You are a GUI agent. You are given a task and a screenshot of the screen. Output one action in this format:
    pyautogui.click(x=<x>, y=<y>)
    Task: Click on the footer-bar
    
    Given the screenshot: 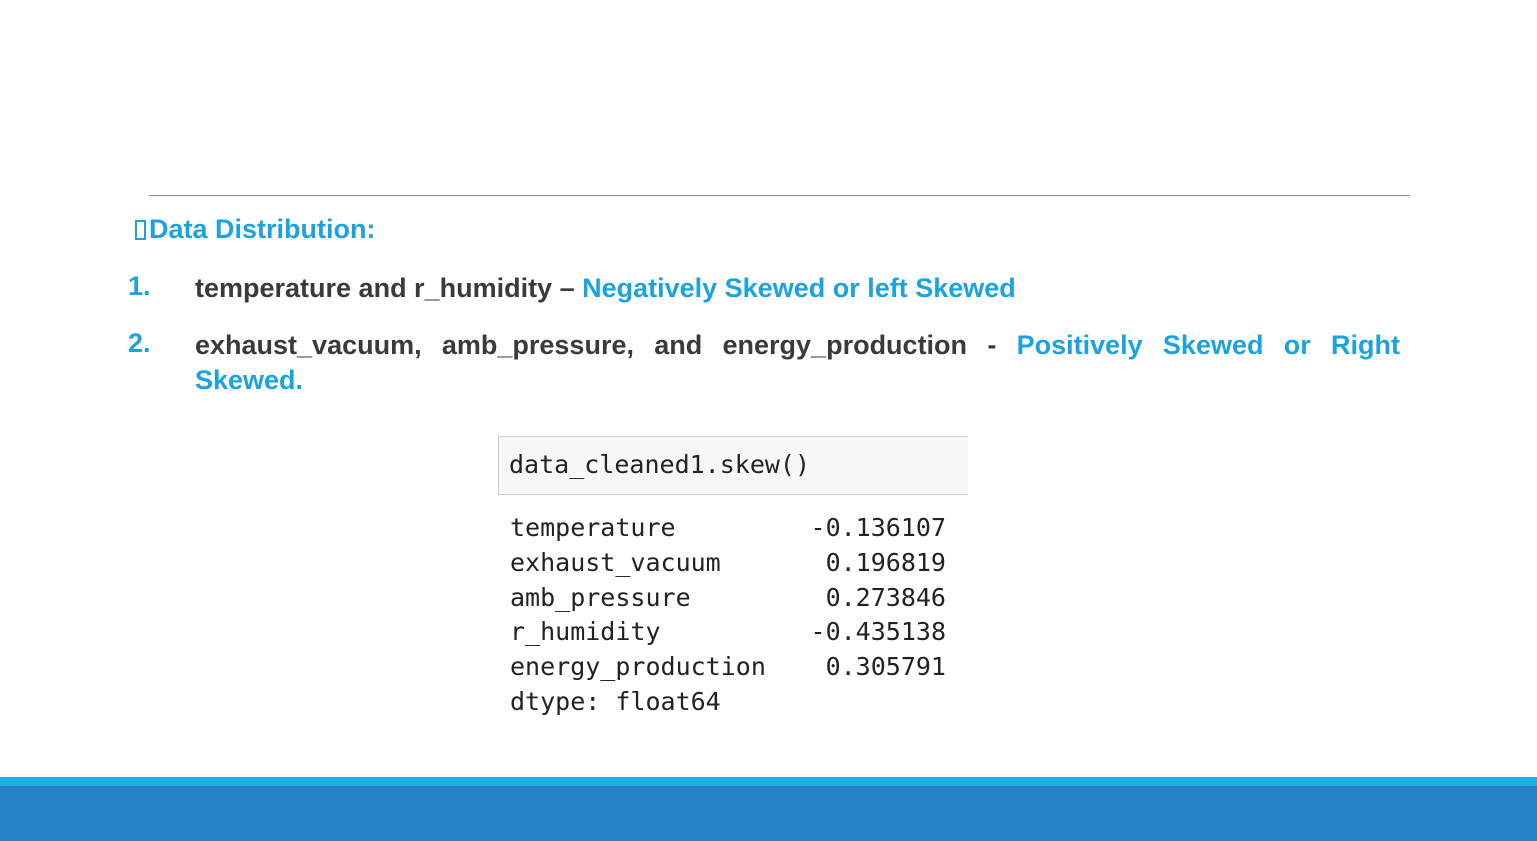 What is the action you would take?
    pyautogui.click(x=768, y=813)
    